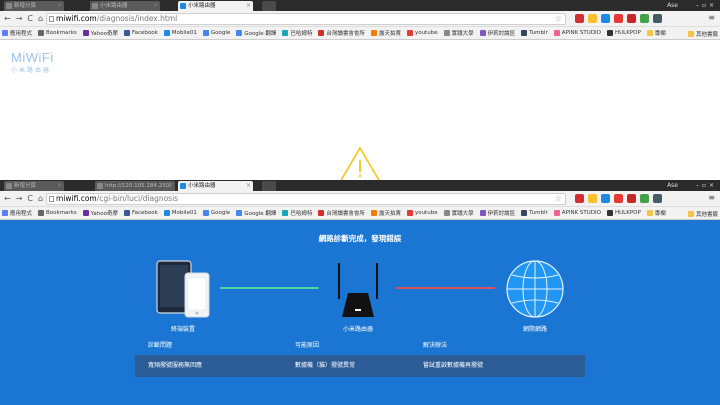 The width and height of the screenshot is (720, 405). What do you see at coordinates (306, 19) in the screenshot?
I see `omnibox: miwifi.com/diagnosis/index.html ☆` at bounding box center [306, 19].